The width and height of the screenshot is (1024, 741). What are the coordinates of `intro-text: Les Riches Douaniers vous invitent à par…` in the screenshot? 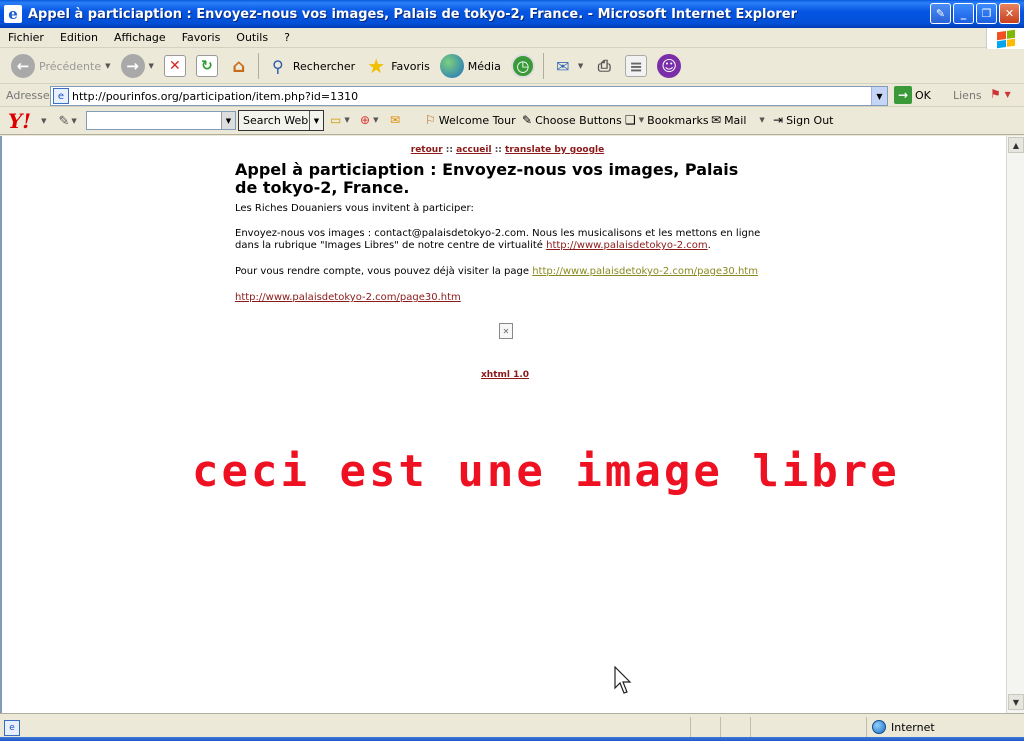 It's located at (354, 208).